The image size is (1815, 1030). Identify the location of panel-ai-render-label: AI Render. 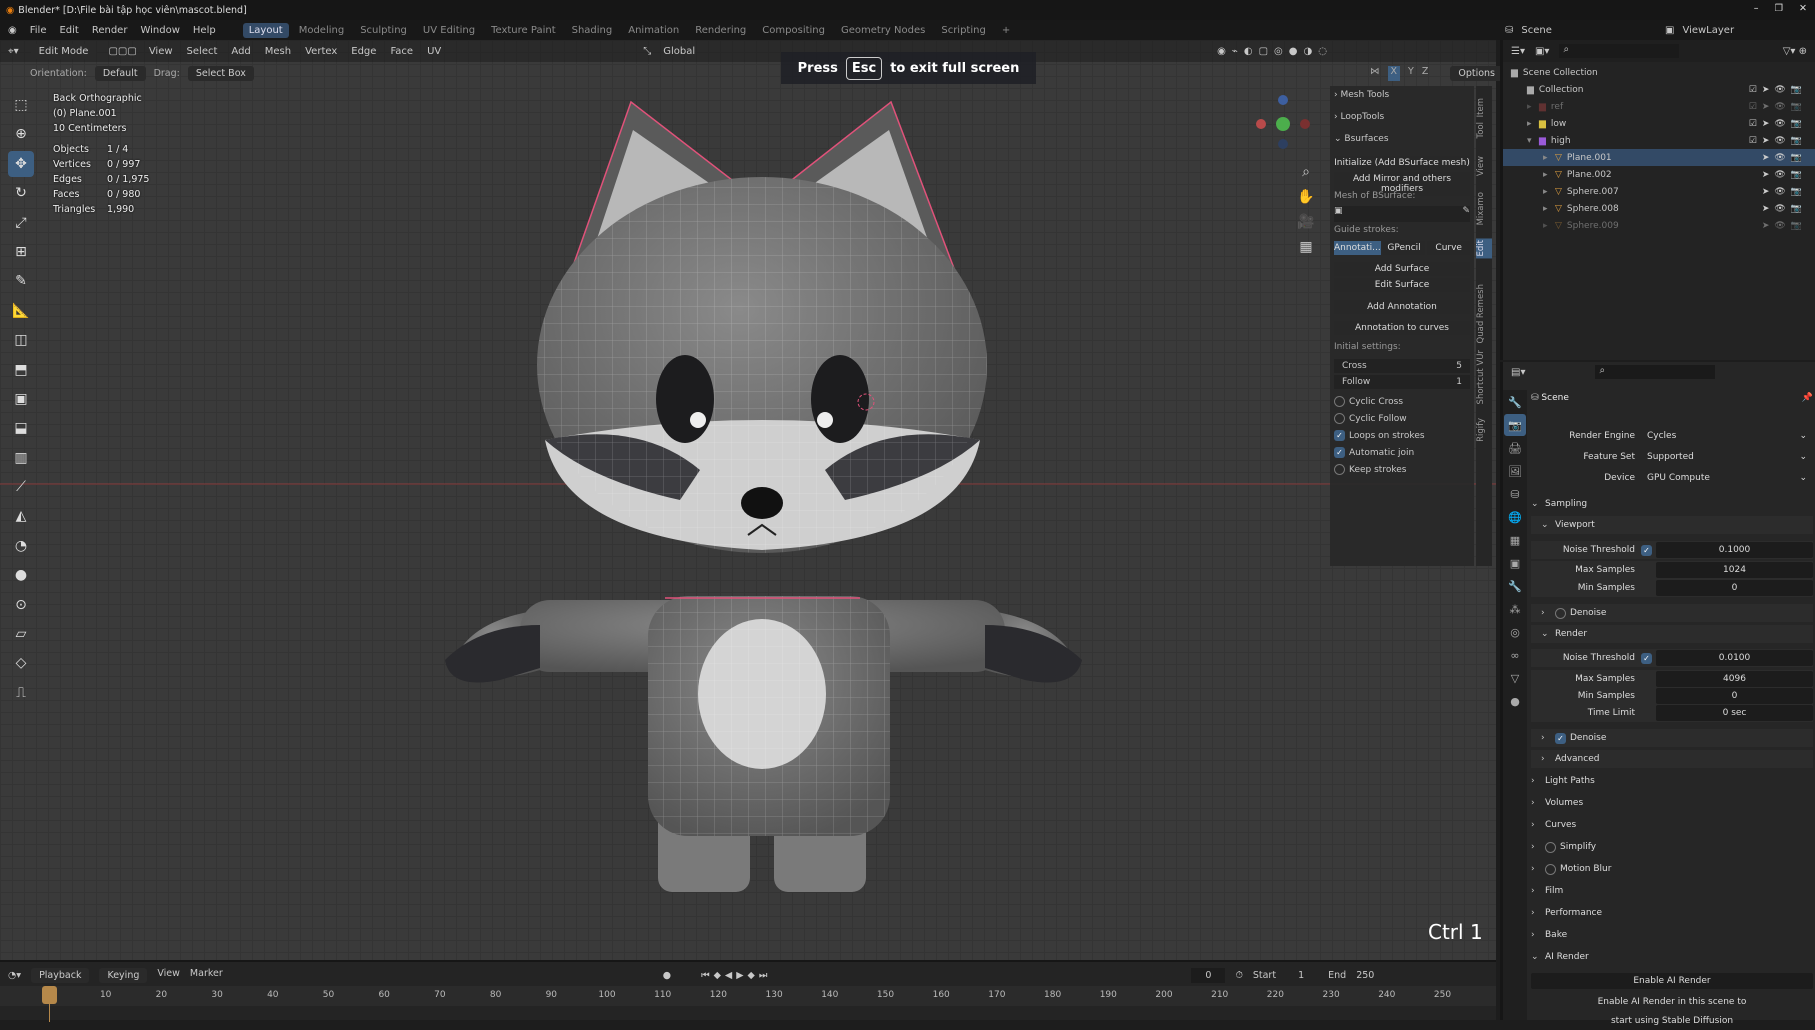
(1567, 957).